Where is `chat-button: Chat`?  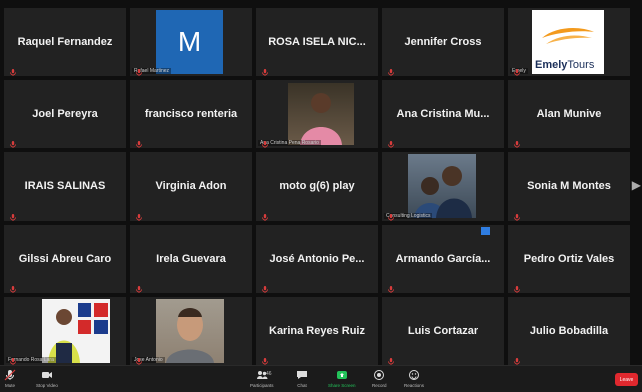
chat-button: Chat is located at coordinates (302, 378).